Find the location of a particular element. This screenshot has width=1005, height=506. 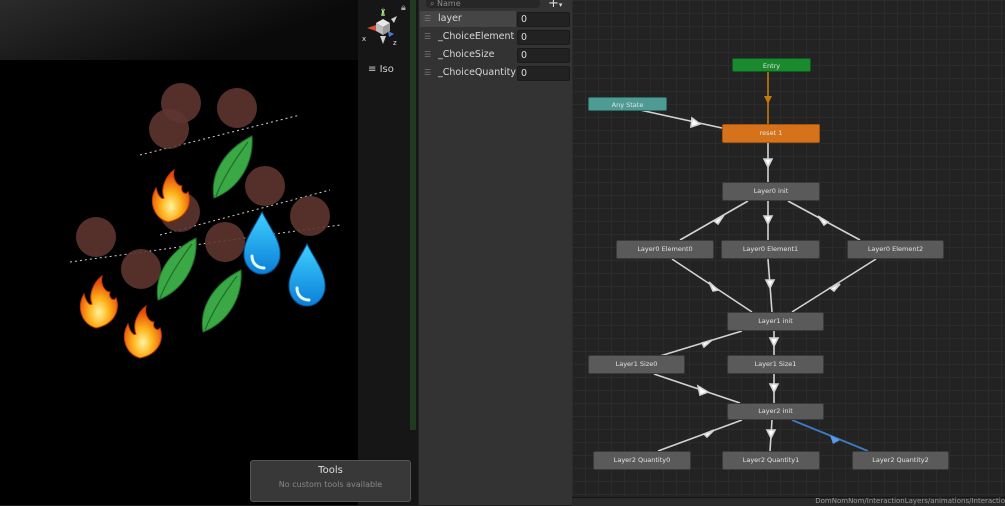

state-layer0-element1: Layer0 Element1 is located at coordinates (770, 249).